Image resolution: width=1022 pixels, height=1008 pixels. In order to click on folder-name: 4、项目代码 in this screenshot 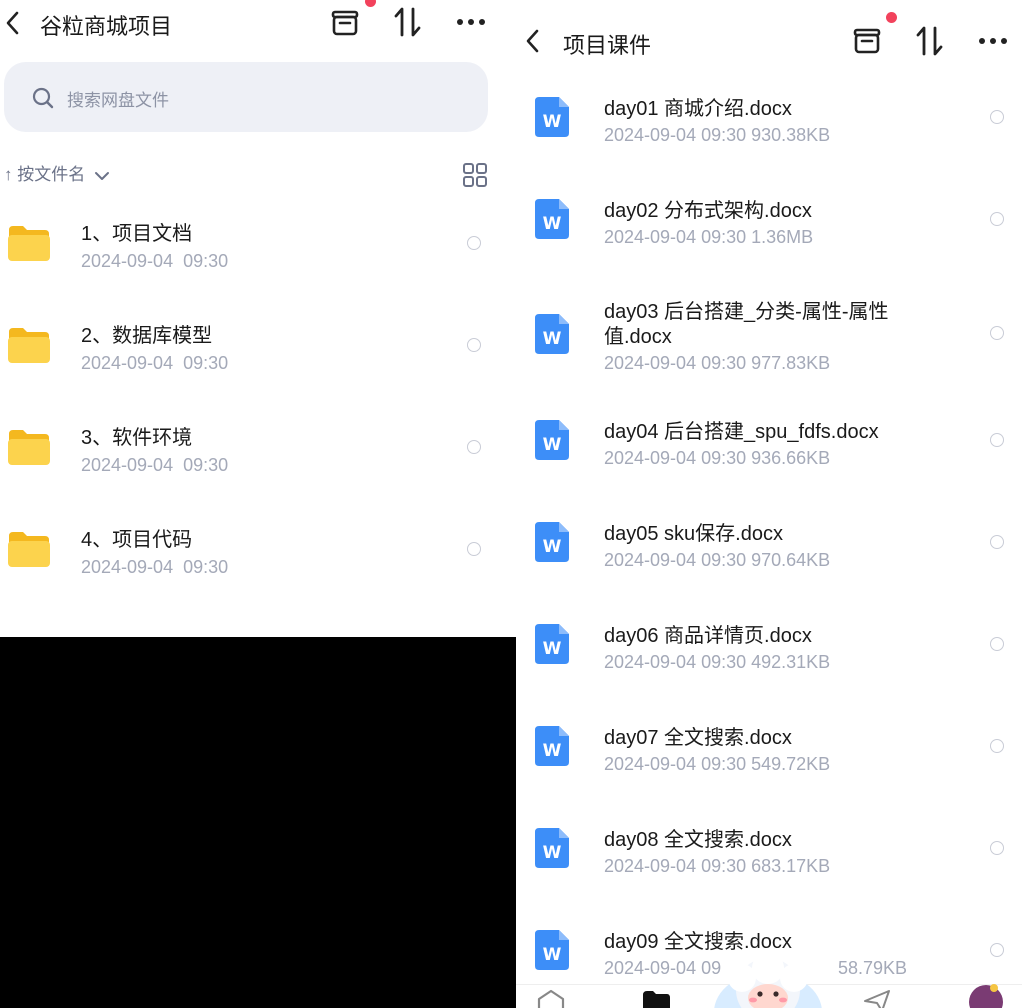, I will do `click(137, 540)`.